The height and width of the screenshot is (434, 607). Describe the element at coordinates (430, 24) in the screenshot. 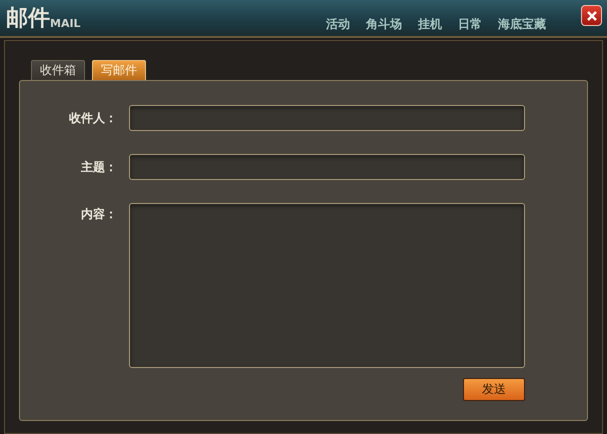

I see `background-menu-label: 挂机` at that location.